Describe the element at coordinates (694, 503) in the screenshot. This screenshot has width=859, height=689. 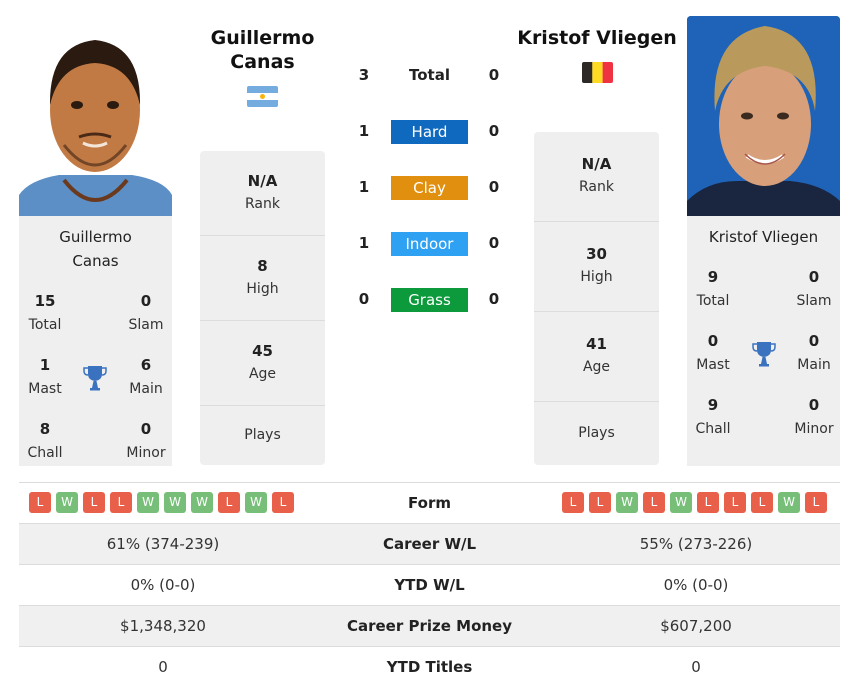
I see `form-badges-right: LLWLWLLLWL` at that location.